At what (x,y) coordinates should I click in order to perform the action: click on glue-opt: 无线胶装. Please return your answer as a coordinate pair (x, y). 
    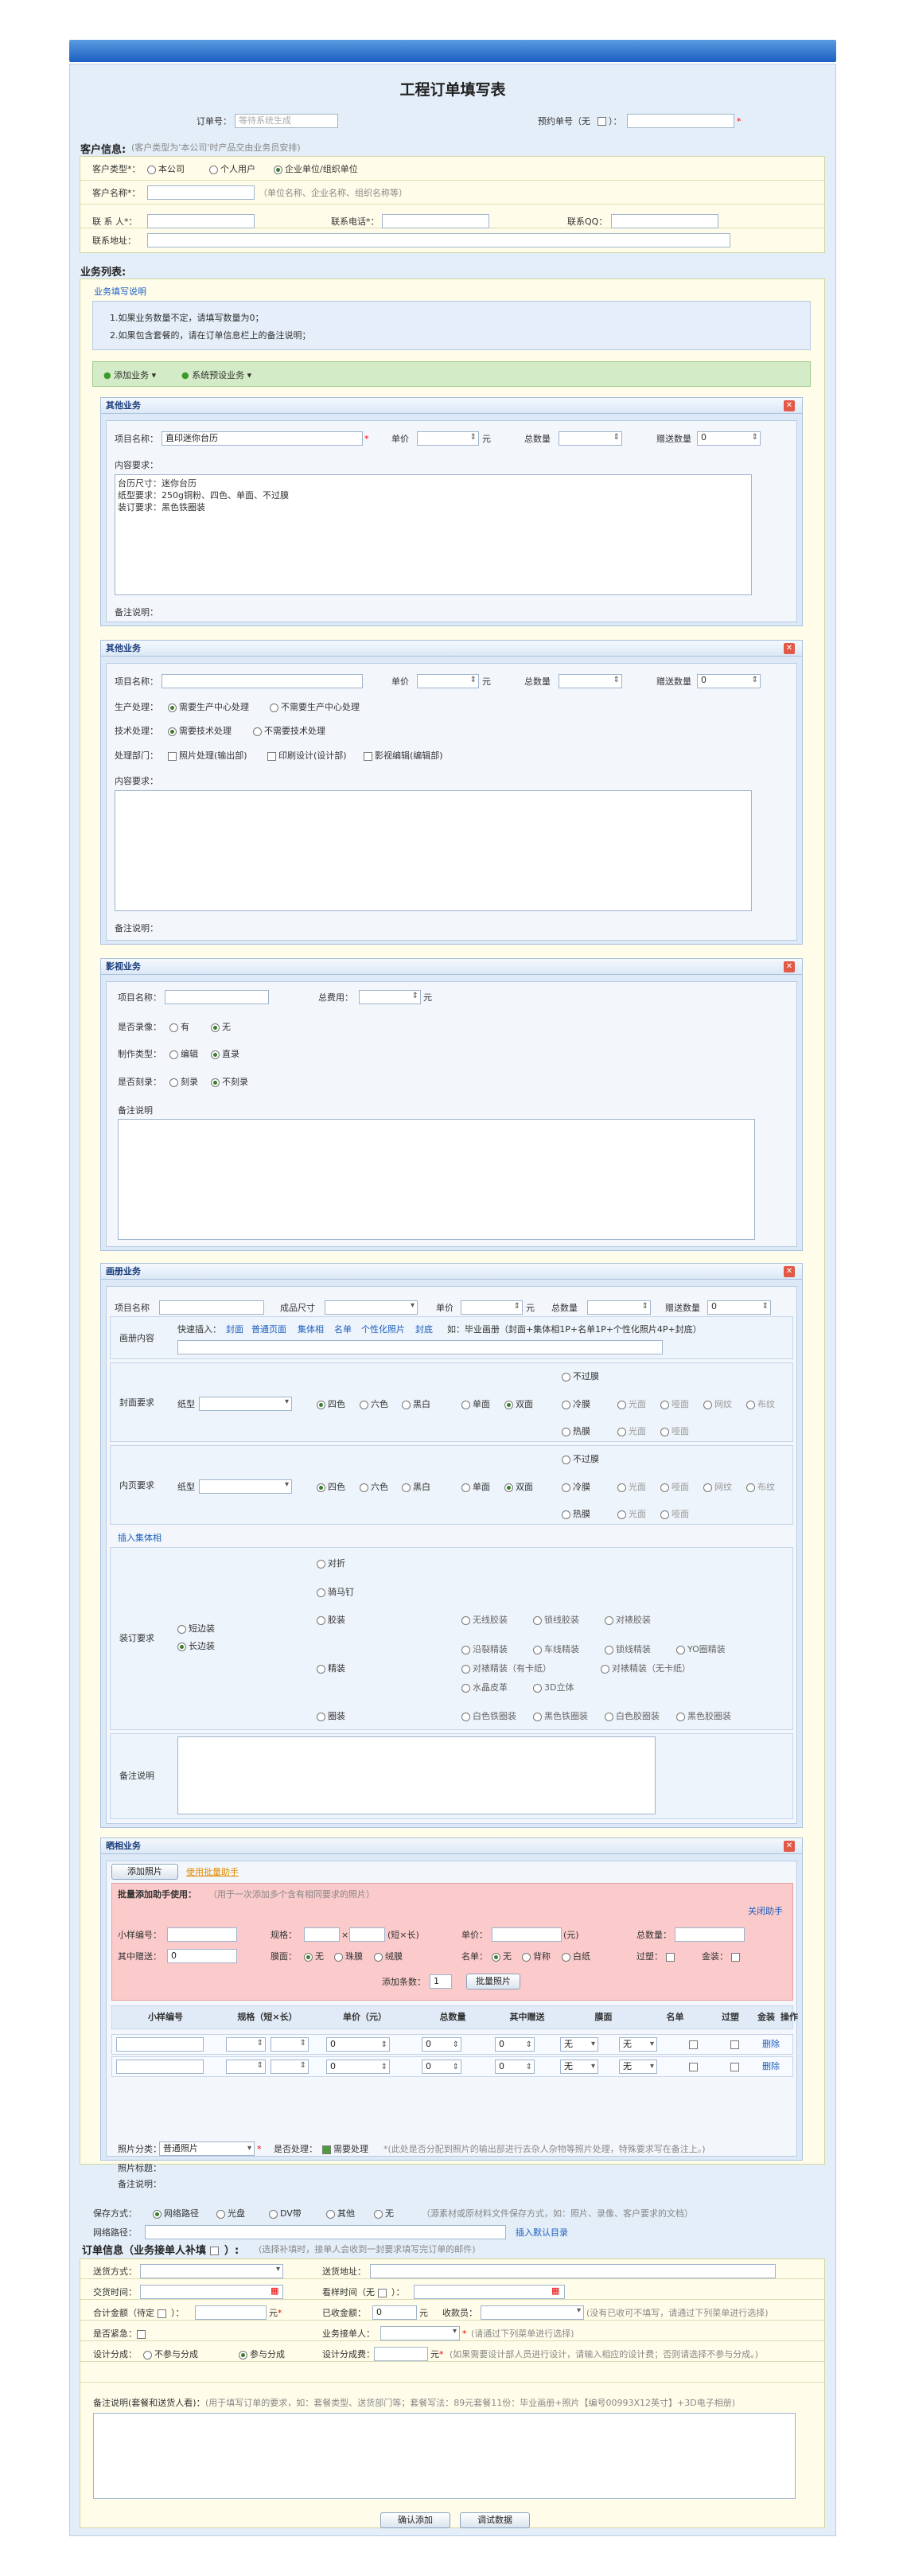
    Looking at the image, I should click on (484, 1620).